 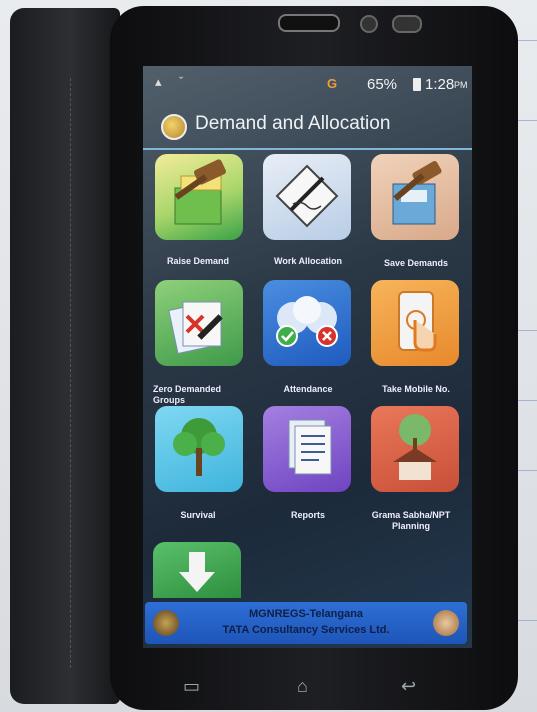 I want to click on proximity-sensor, so click(x=407, y=24).